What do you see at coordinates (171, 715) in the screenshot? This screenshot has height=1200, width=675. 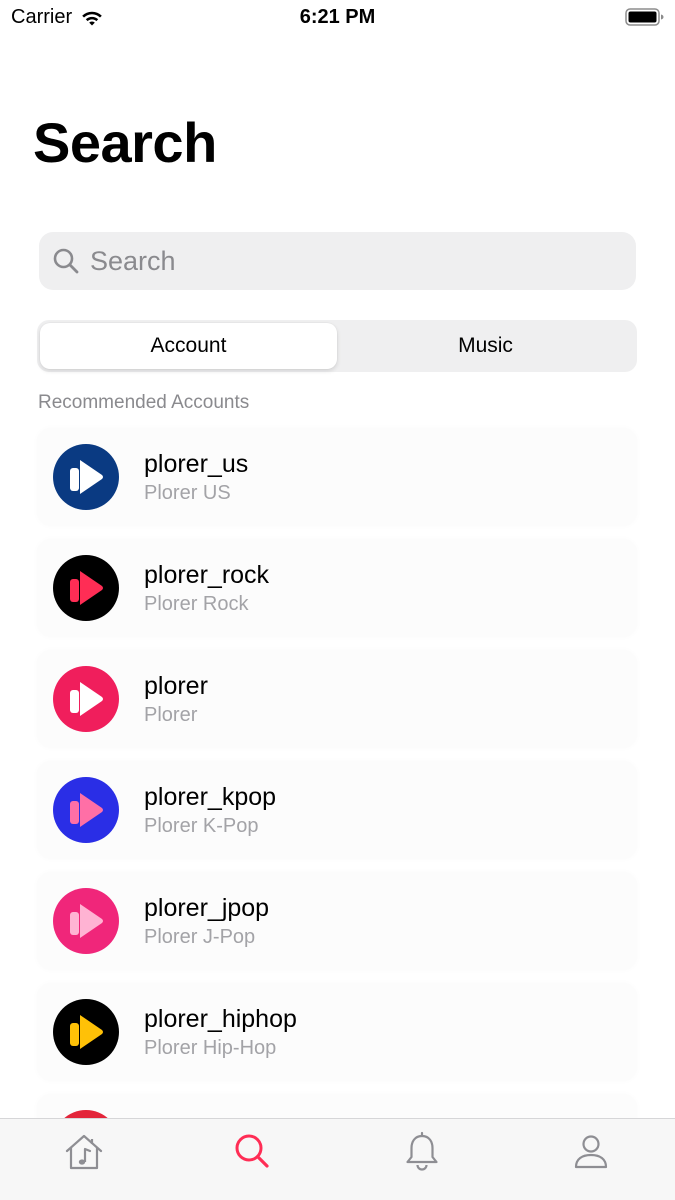 I see `account-display-name: Plorer` at bounding box center [171, 715].